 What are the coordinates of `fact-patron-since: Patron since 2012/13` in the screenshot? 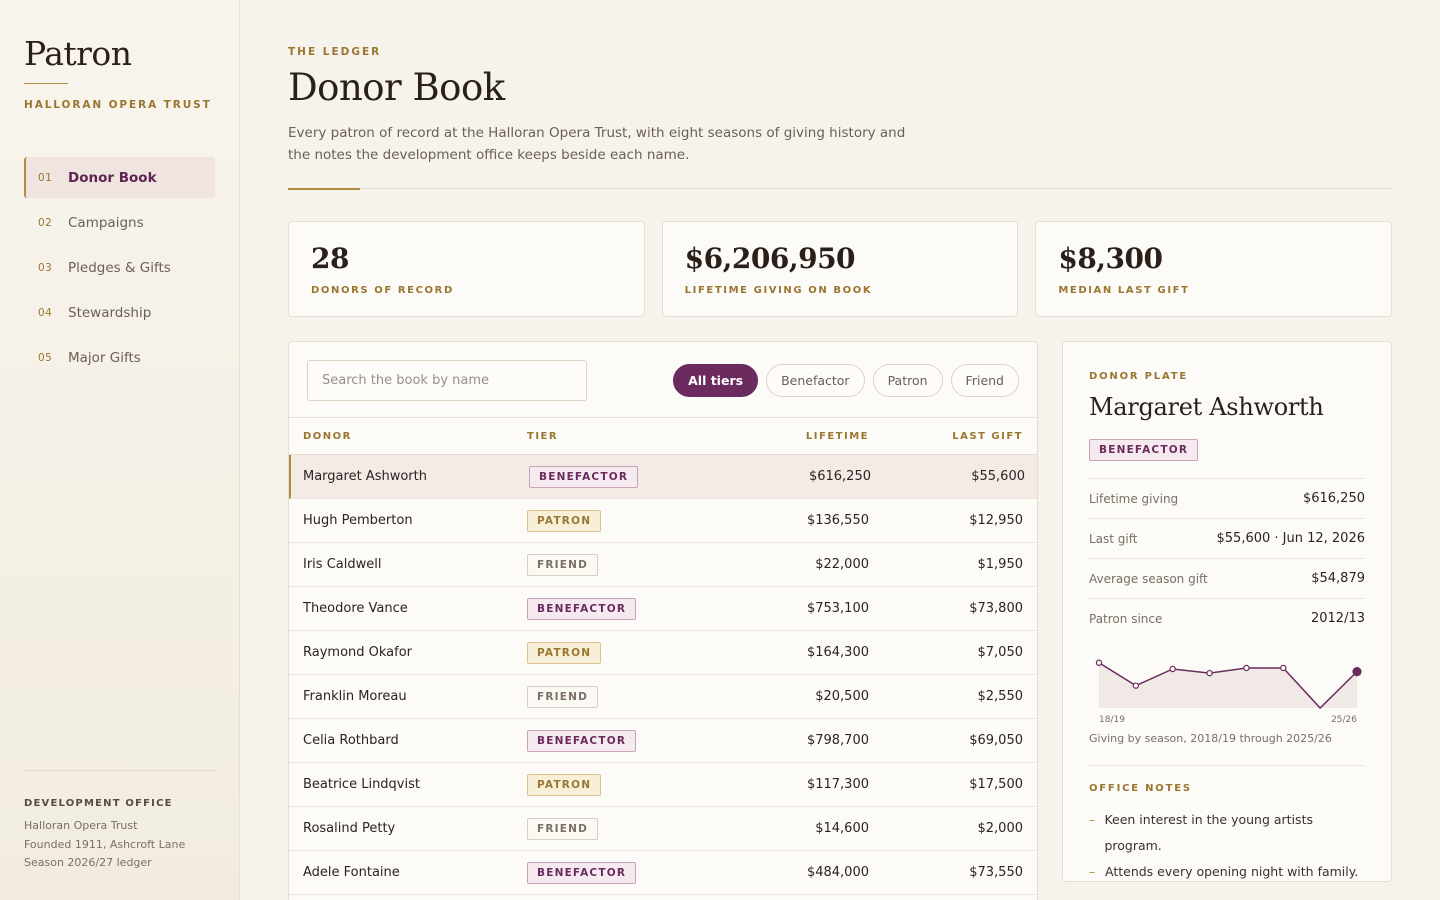 It's located at (1227, 618).